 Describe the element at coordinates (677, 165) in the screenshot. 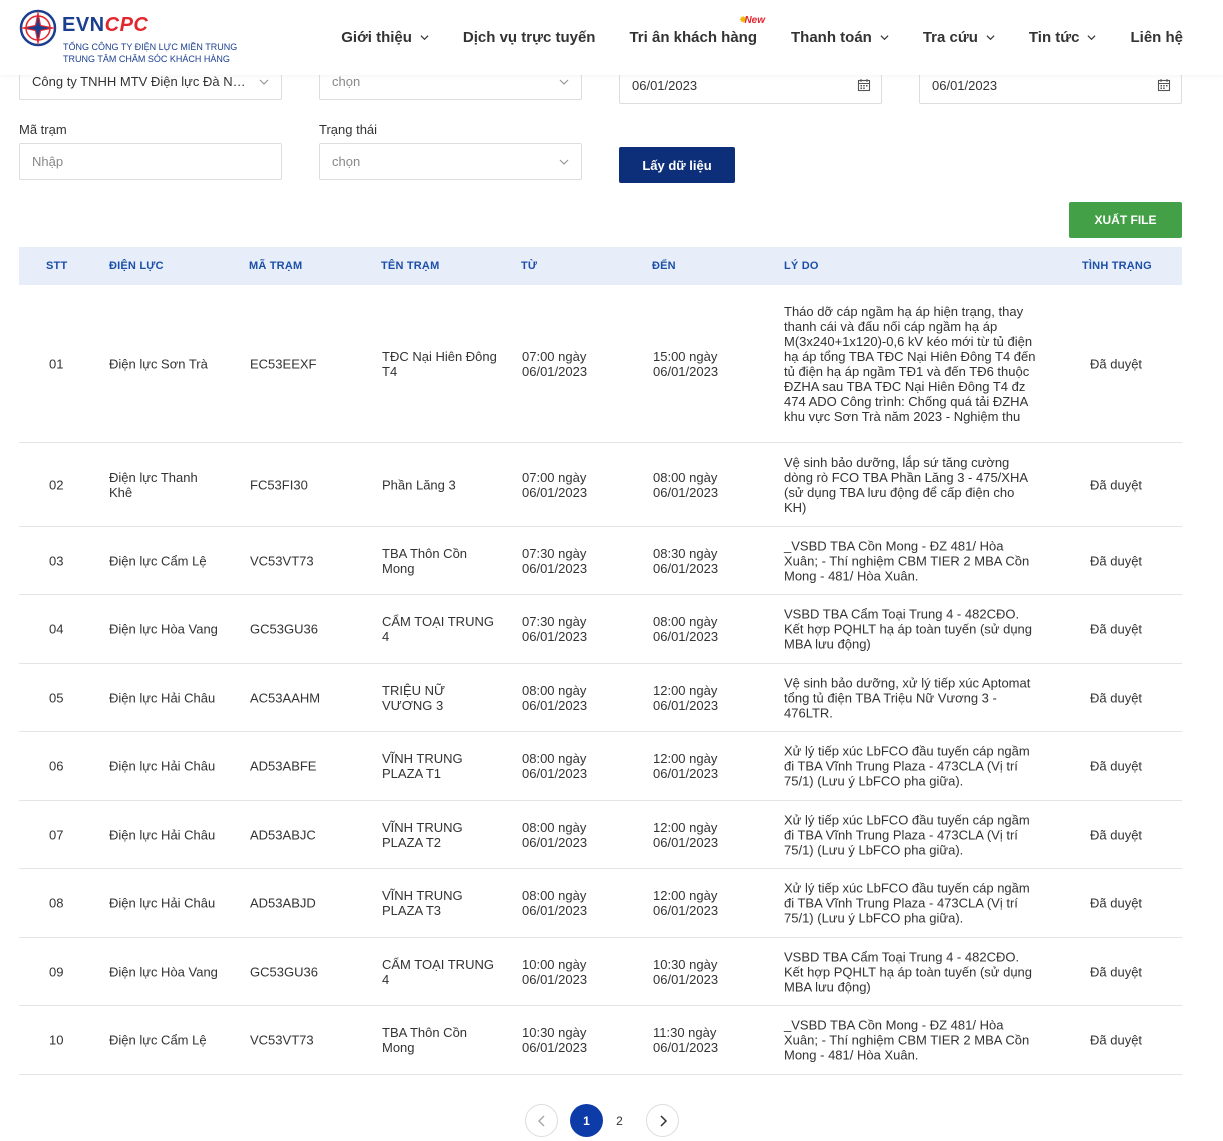

I see `fetch-data-button: Lấy dữ liệu` at that location.